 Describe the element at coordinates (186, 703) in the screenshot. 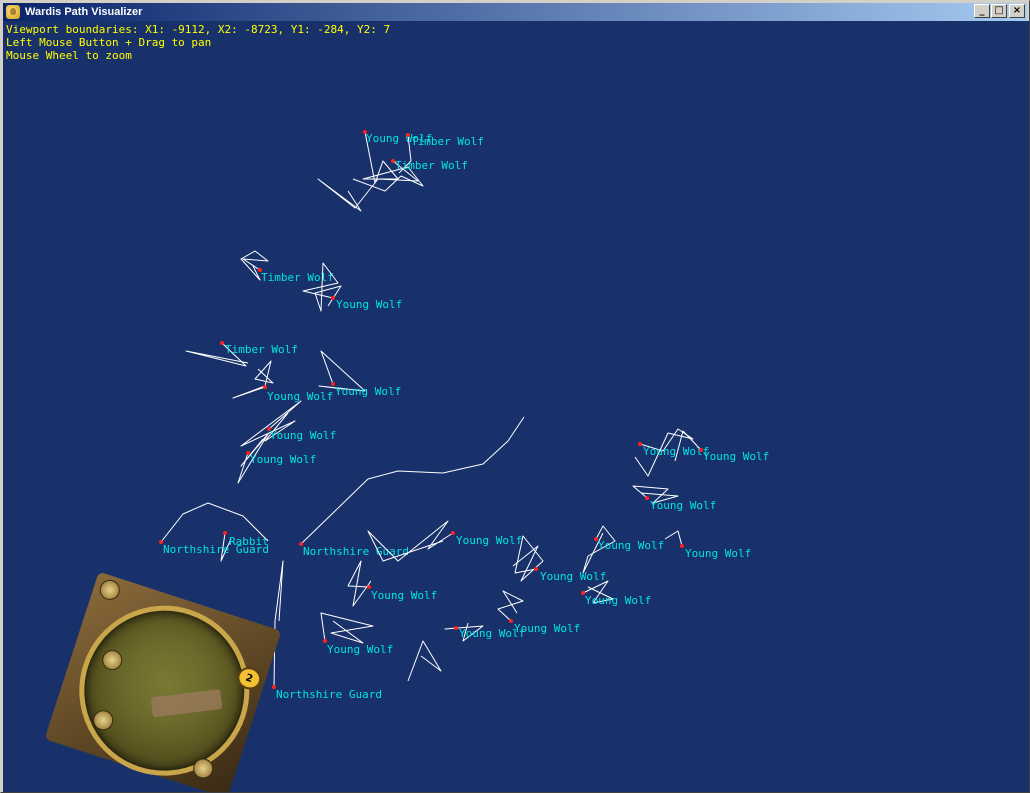

I see `minimap-road` at that location.